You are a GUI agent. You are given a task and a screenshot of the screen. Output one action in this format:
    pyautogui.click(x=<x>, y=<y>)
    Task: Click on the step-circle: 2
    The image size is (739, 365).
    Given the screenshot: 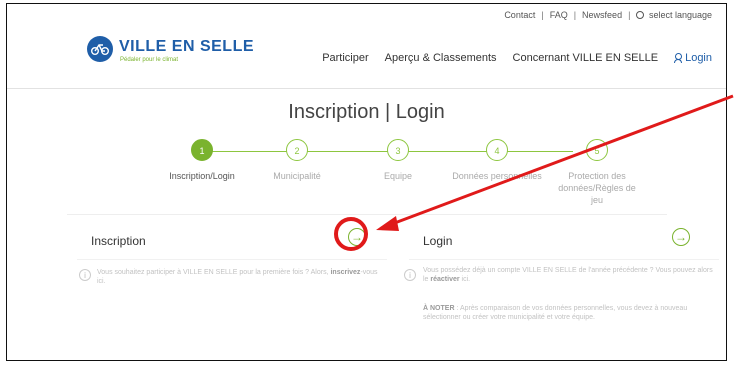 What is the action you would take?
    pyautogui.click(x=297, y=150)
    